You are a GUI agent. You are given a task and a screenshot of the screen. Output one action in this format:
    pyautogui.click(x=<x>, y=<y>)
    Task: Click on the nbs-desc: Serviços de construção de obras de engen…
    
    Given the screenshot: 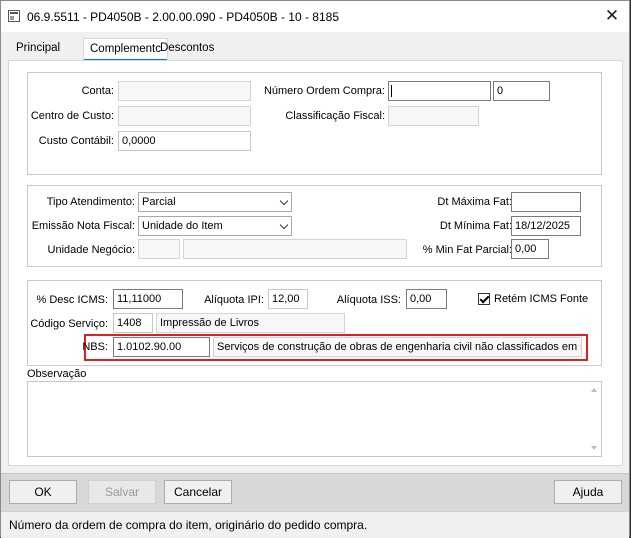 What is the action you would take?
    pyautogui.click(x=397, y=347)
    